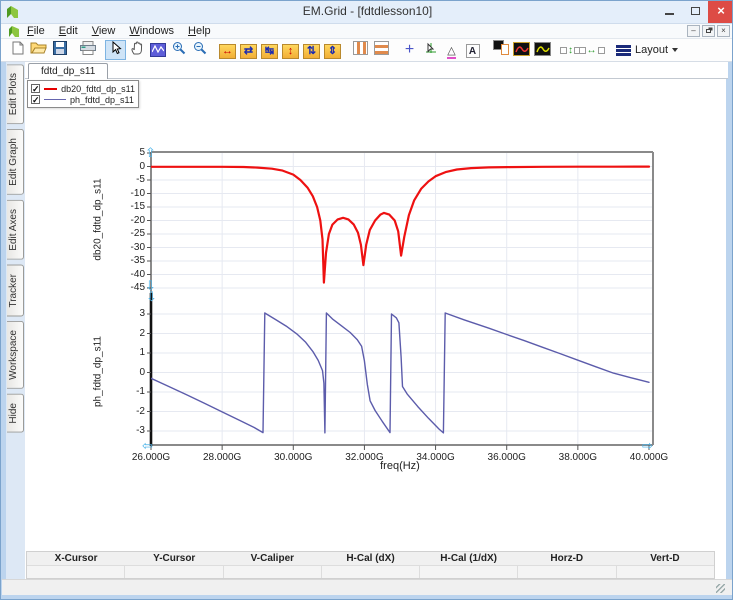 The height and width of the screenshot is (600, 733). What do you see at coordinates (695, 12) in the screenshot?
I see `maximize-button` at bounding box center [695, 12].